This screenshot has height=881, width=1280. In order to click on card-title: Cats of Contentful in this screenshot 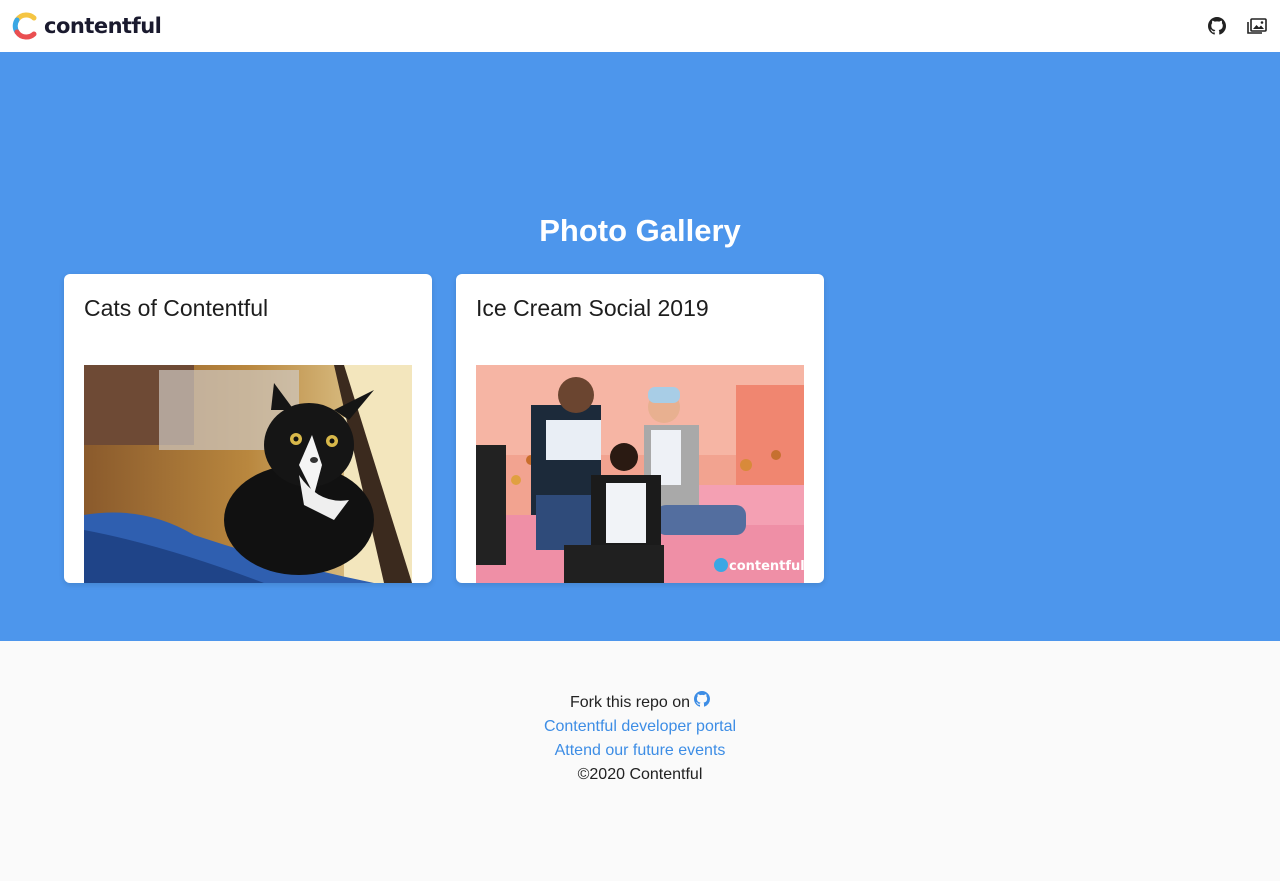, I will do `click(176, 308)`.